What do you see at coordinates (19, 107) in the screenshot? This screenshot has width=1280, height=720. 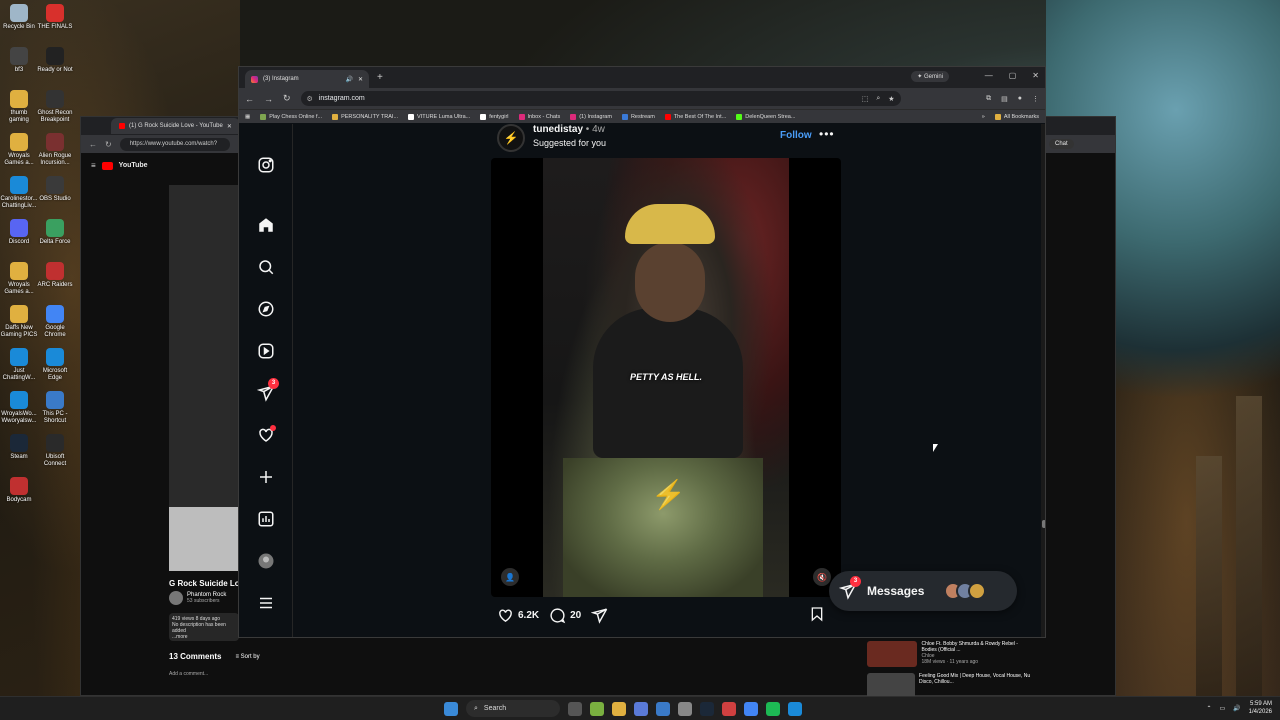 I see `desktop-shortcut: thumb gaming` at bounding box center [19, 107].